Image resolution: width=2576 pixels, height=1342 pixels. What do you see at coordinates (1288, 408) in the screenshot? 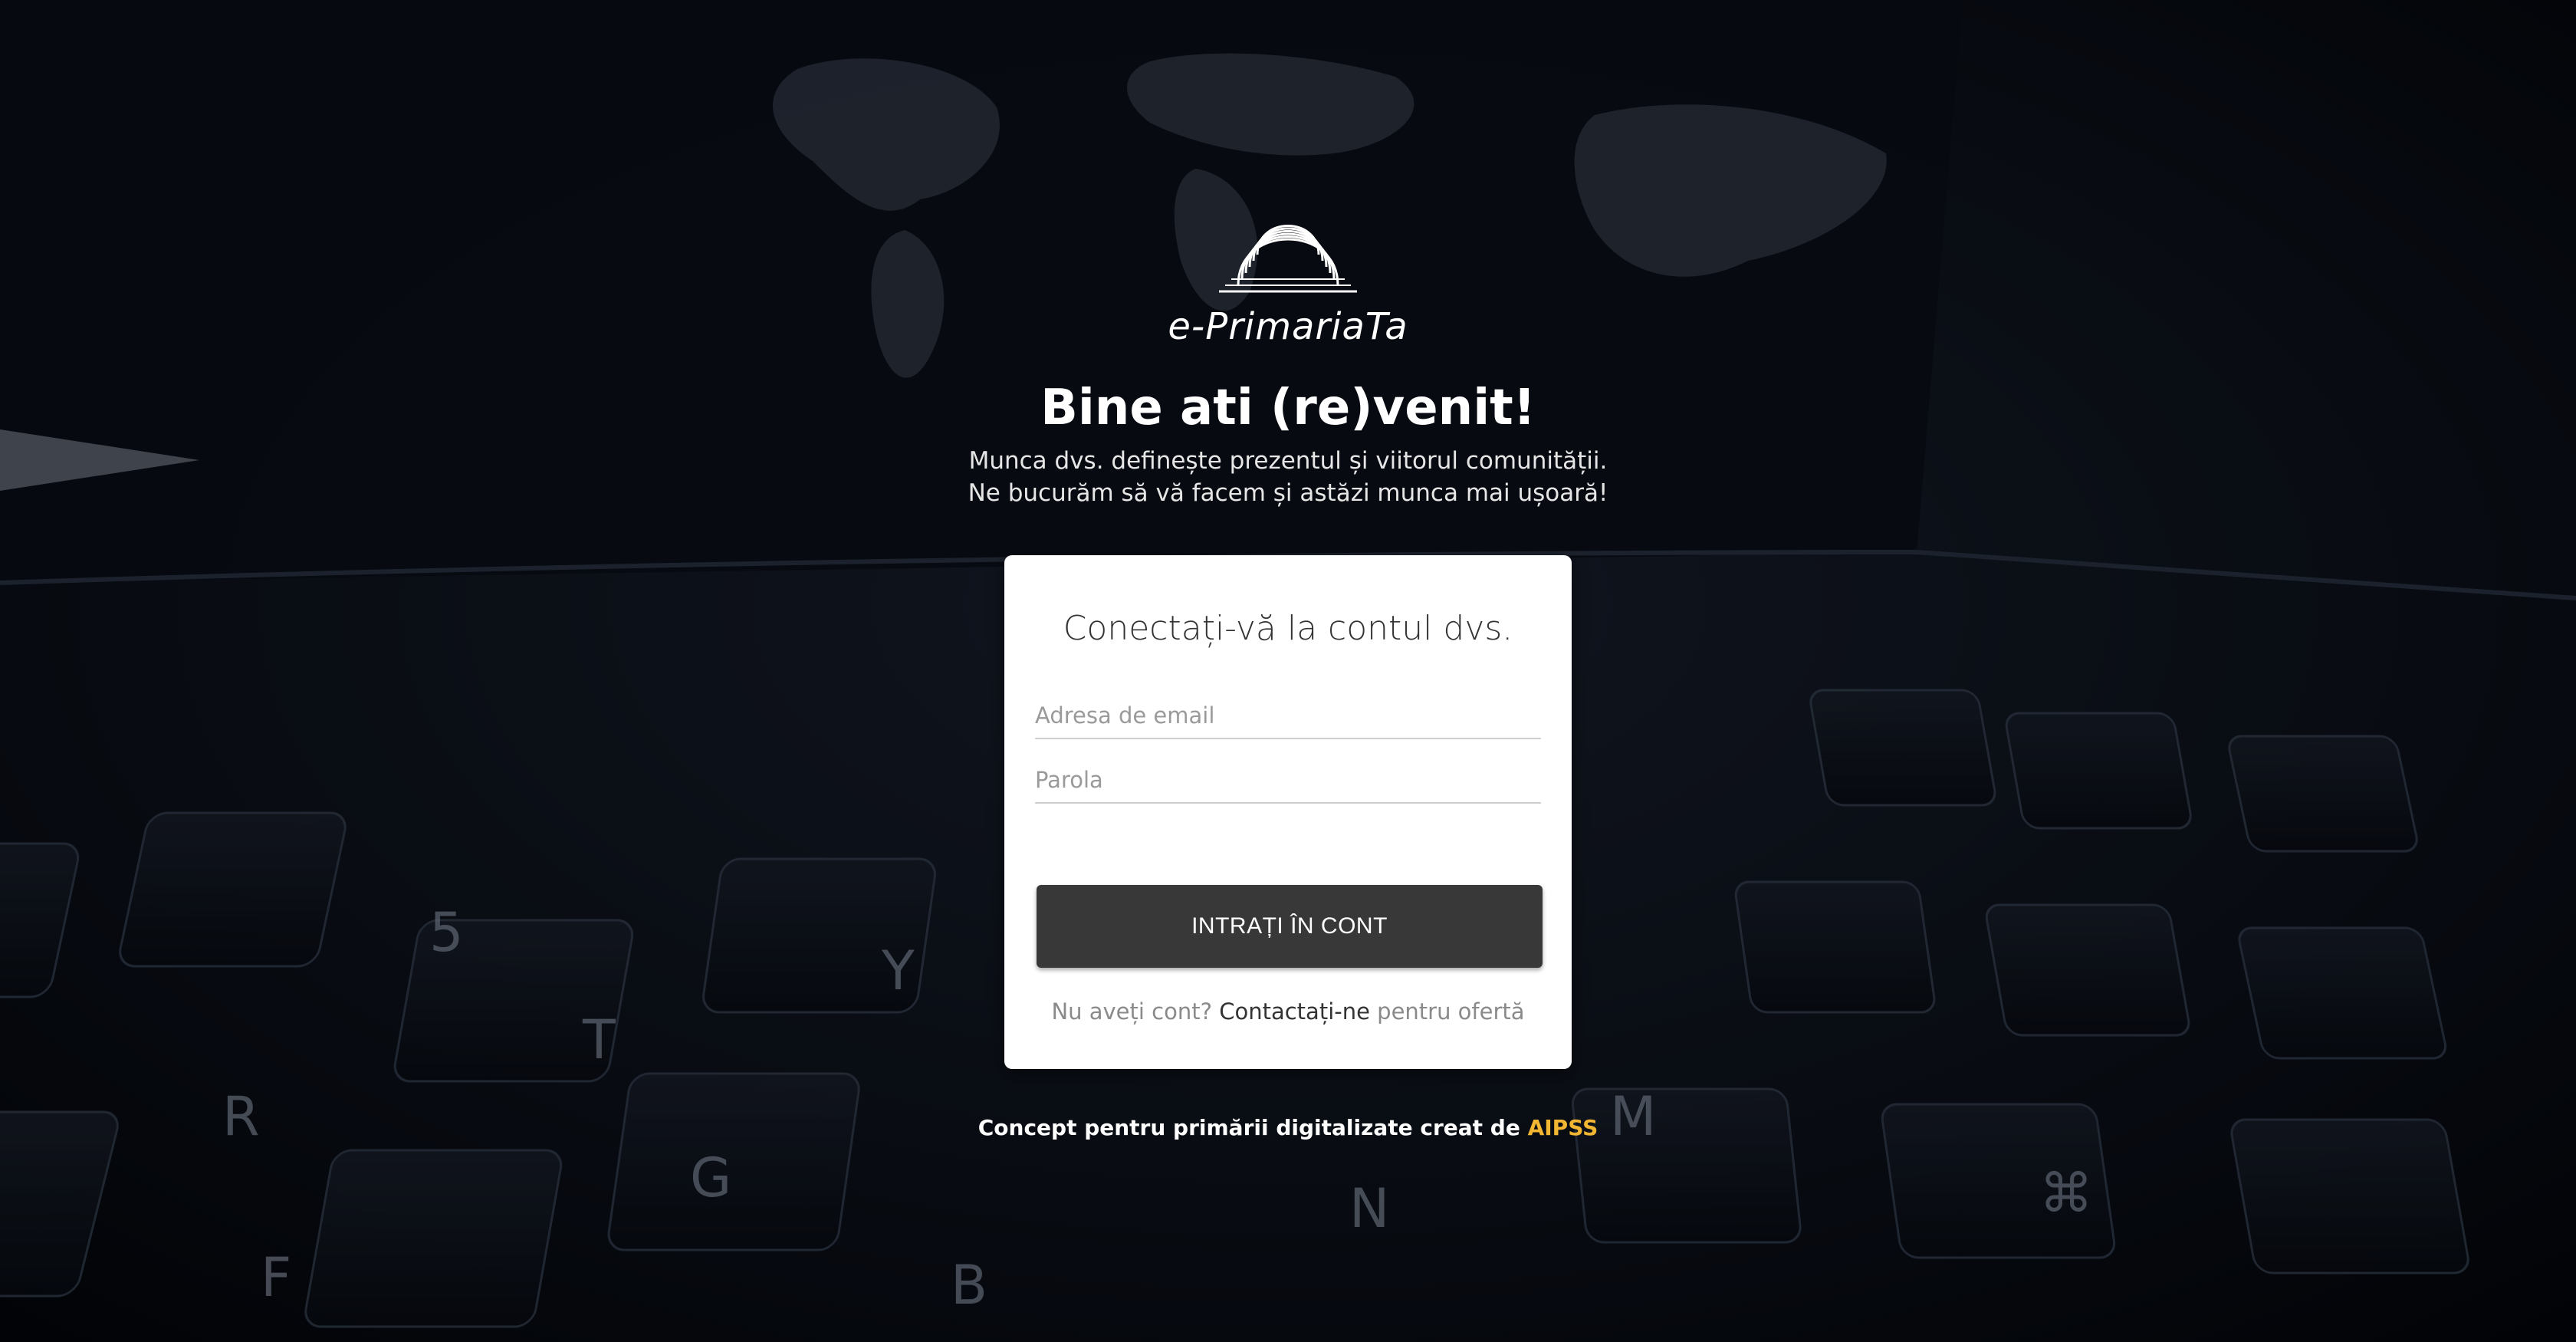
I see `welcome-title: Bine ati (re)venit!` at bounding box center [1288, 408].